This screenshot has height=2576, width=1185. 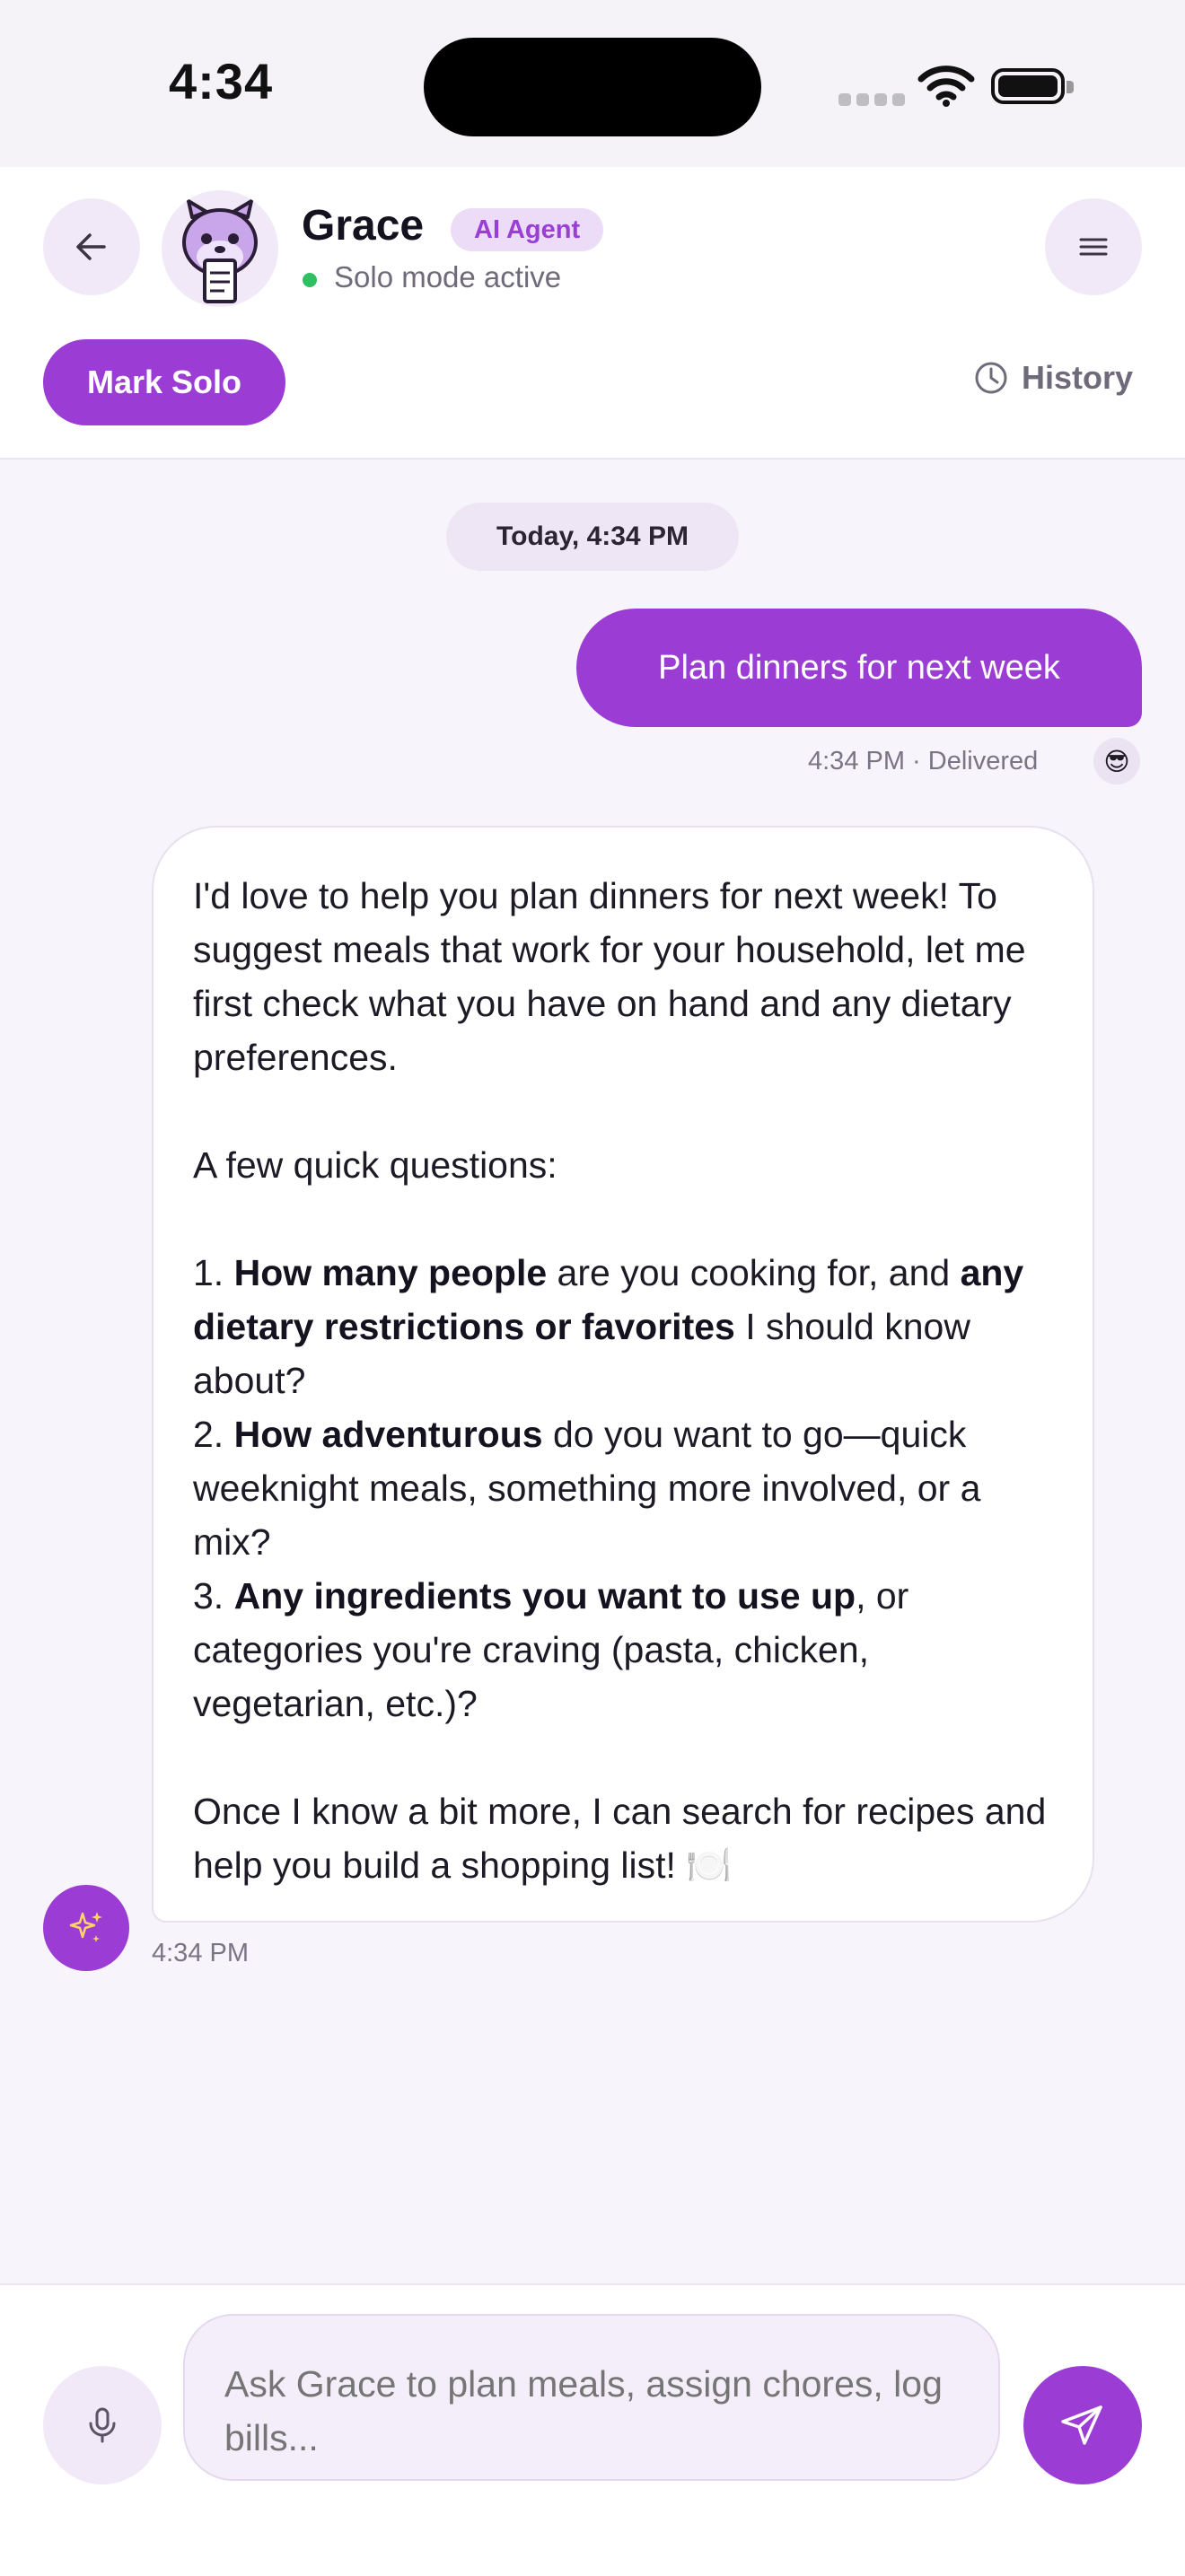 I want to click on hamburger-menu-icon, so click(x=1093, y=247).